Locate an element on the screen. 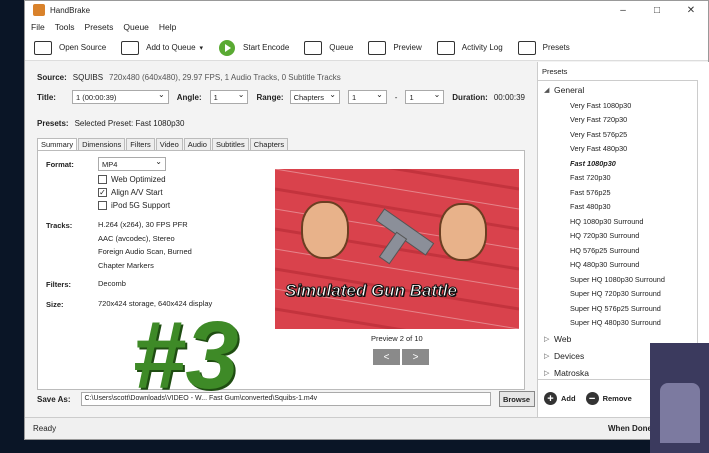  add-to-queue-label: Add to Queue is located at coordinates (171, 47).